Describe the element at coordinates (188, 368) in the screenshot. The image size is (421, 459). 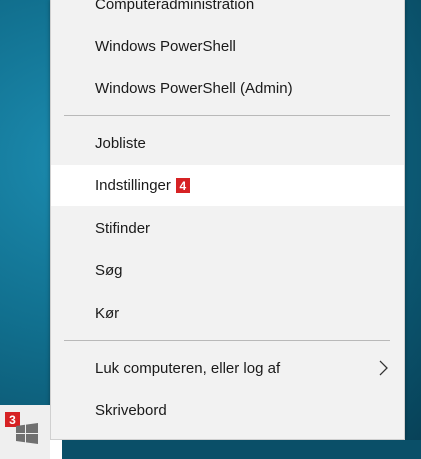
I see `menu-item-label: Luk computeren, eller log af` at that location.